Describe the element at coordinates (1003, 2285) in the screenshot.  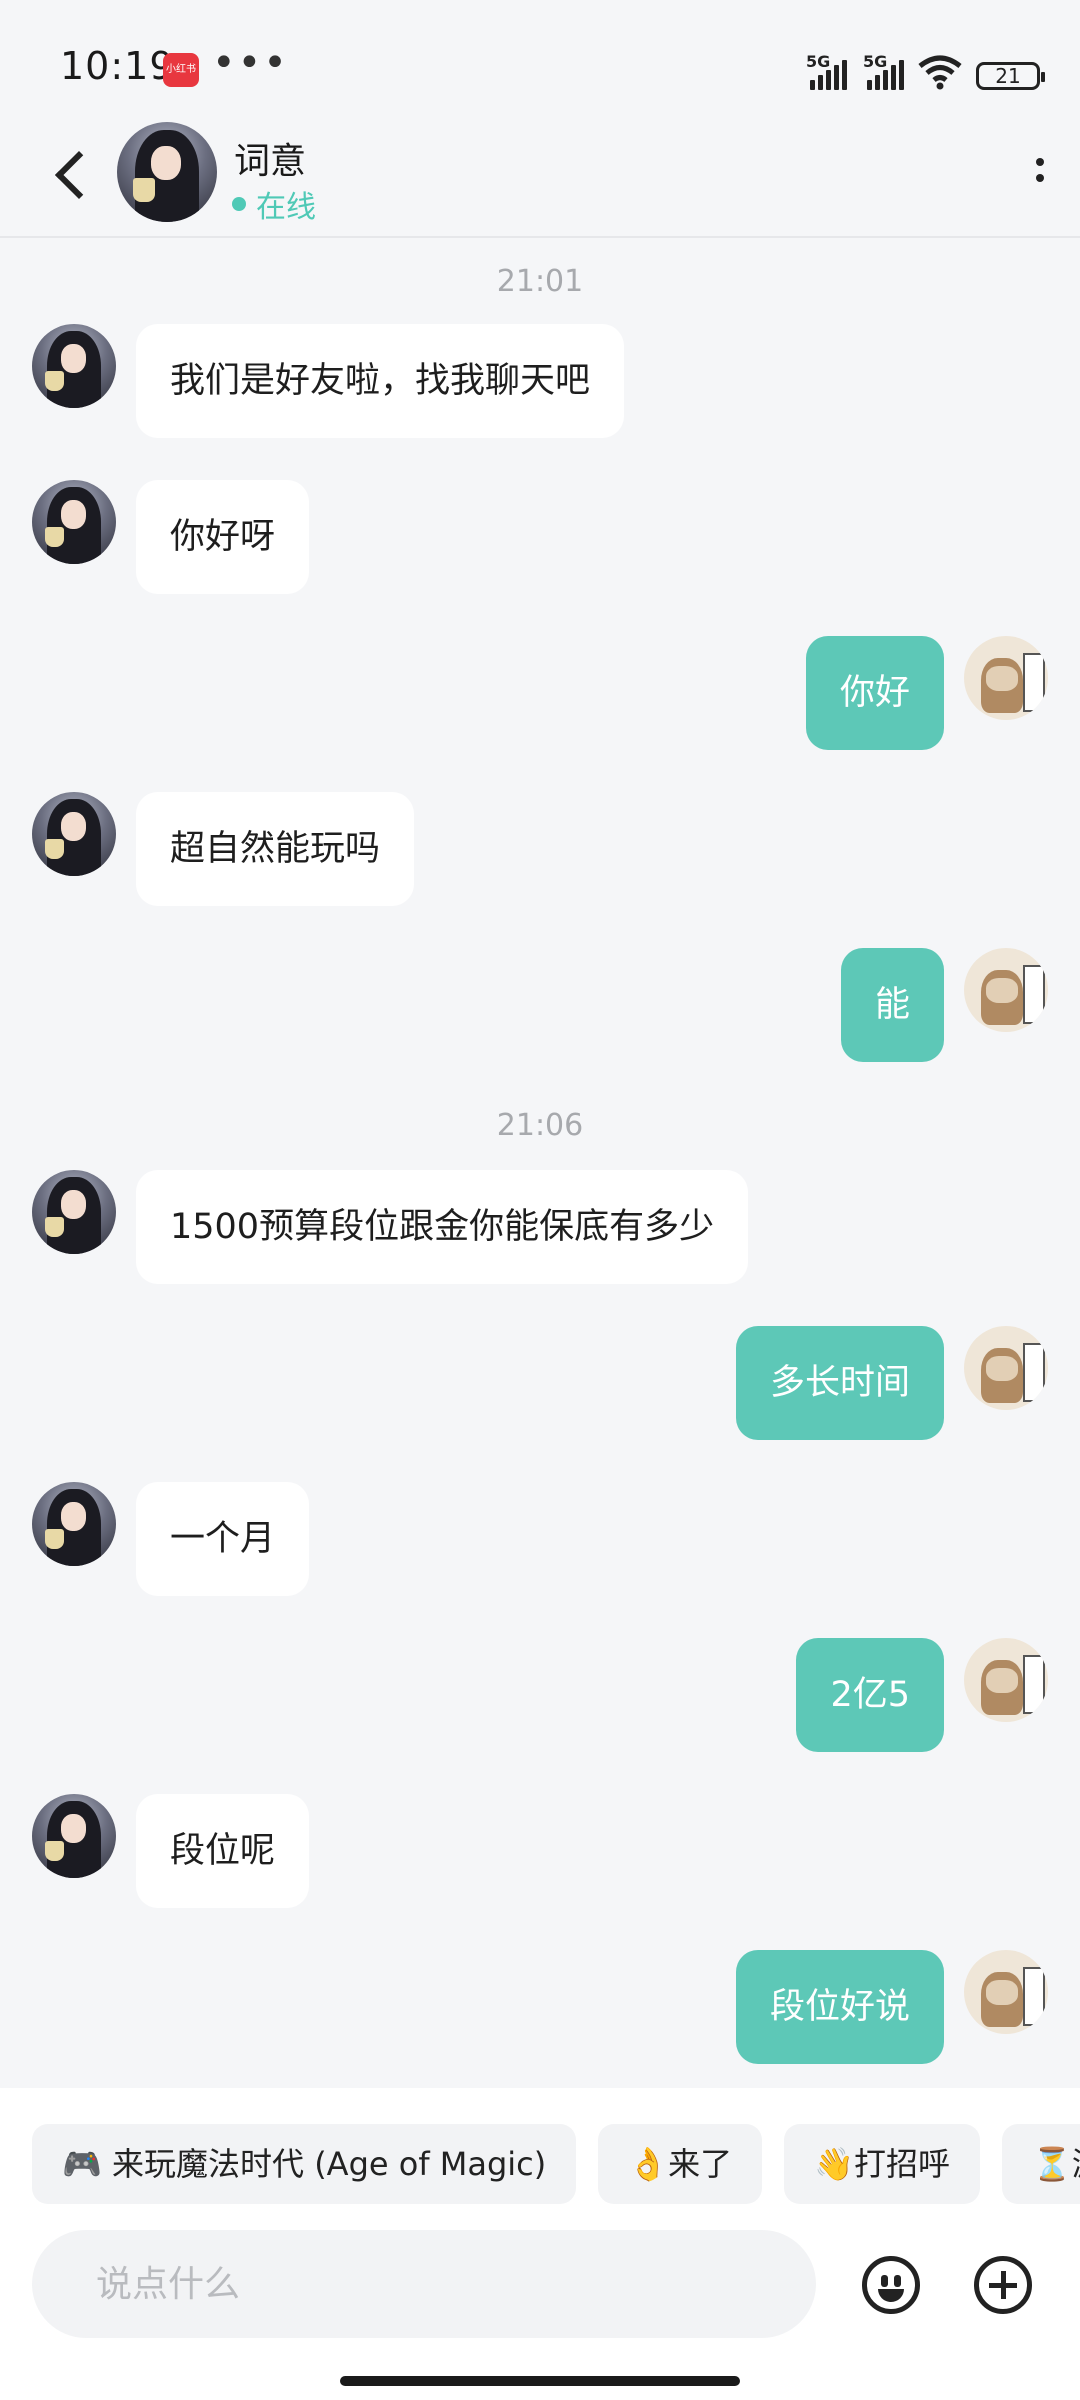
I see `add-attachment-icon` at that location.